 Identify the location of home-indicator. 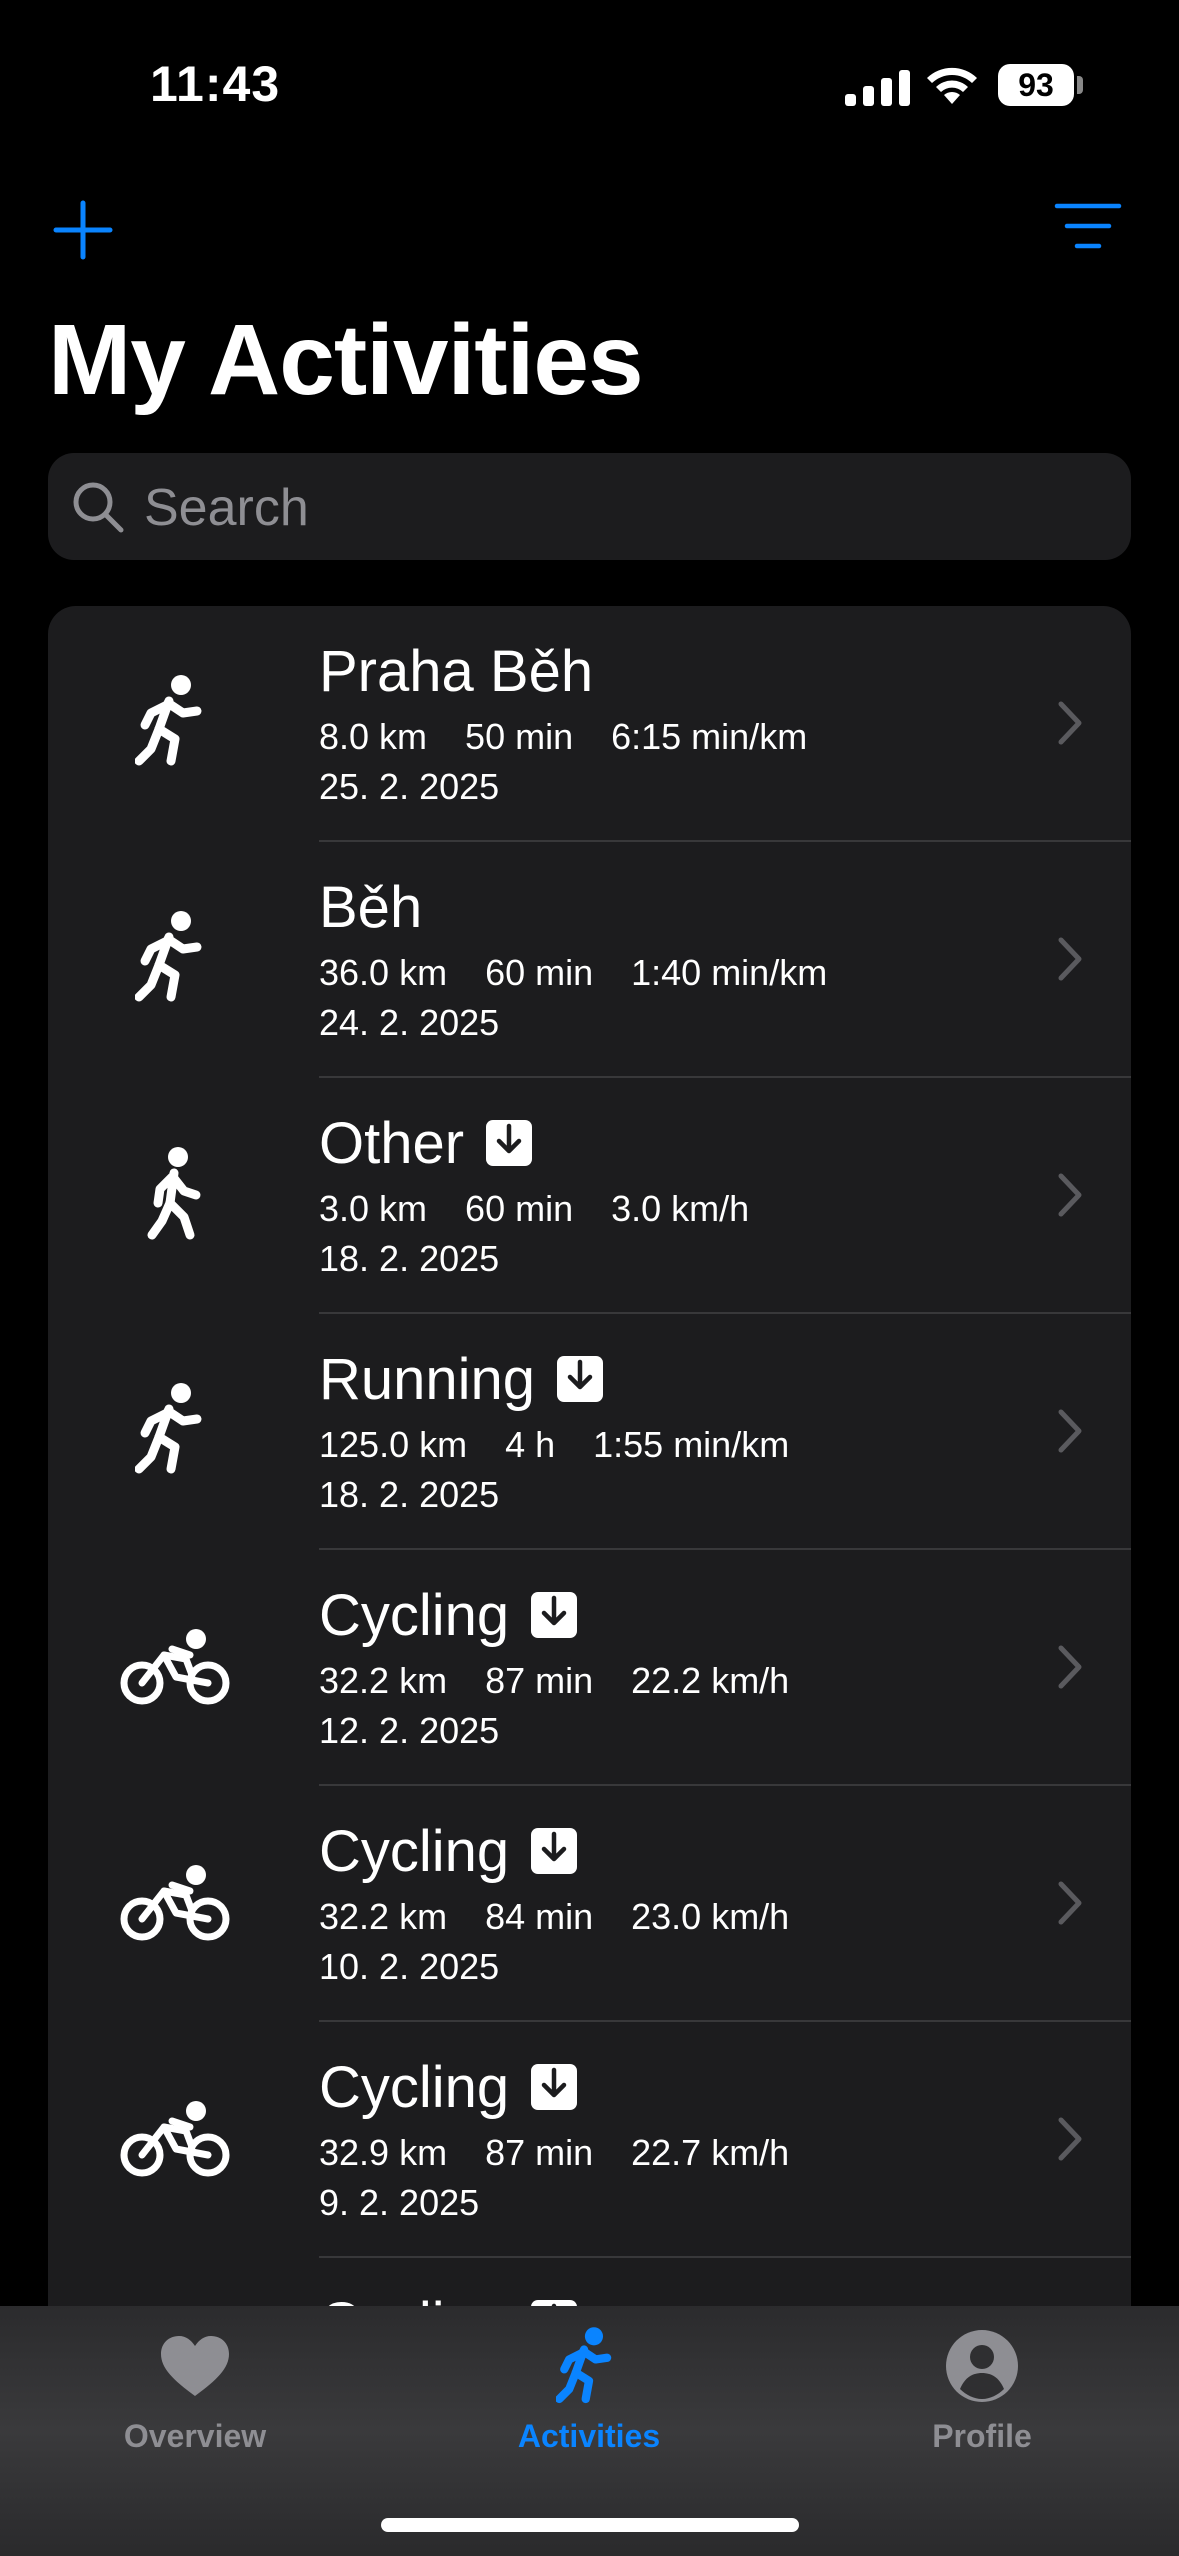
(590, 2525).